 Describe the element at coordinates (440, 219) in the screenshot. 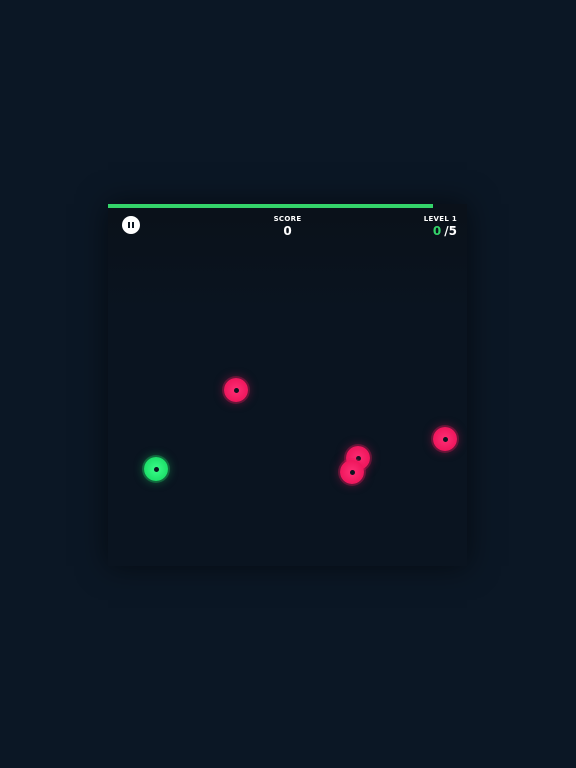

I see `level-label: LEVEL 1` at that location.